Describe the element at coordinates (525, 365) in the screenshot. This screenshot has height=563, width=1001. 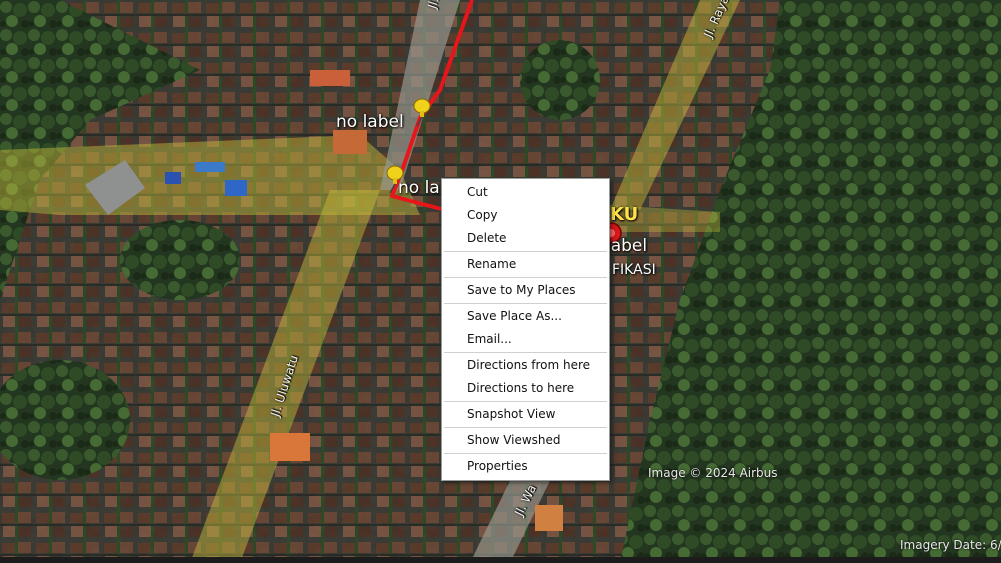
I see `menu-item-directions-from-here: Directions from here` at that location.